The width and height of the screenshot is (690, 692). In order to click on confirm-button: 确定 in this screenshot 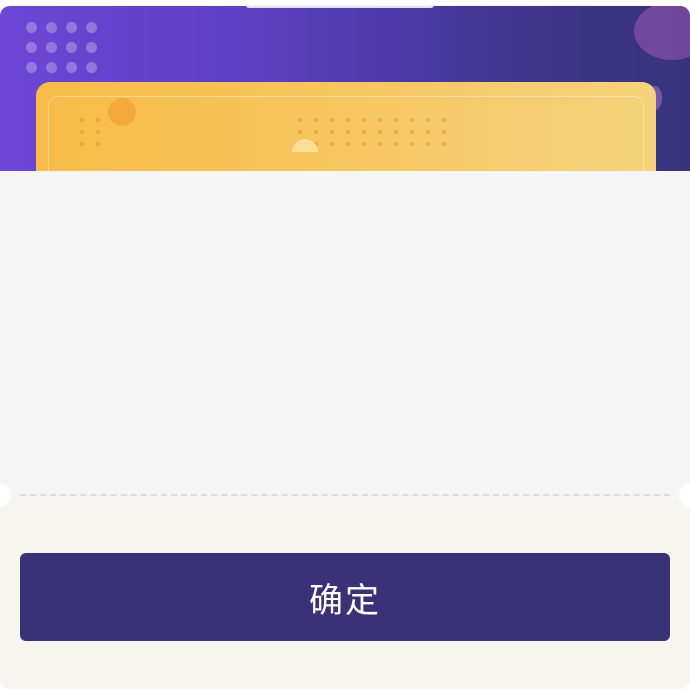, I will do `click(345, 597)`.